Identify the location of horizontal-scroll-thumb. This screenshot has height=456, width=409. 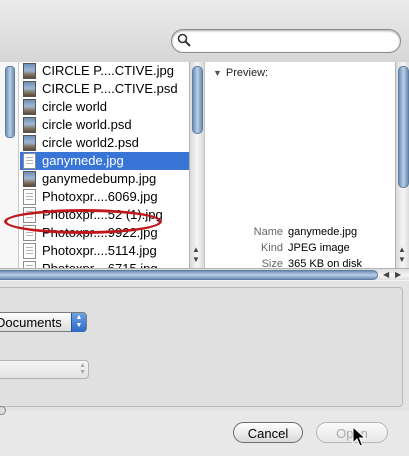
(189, 275).